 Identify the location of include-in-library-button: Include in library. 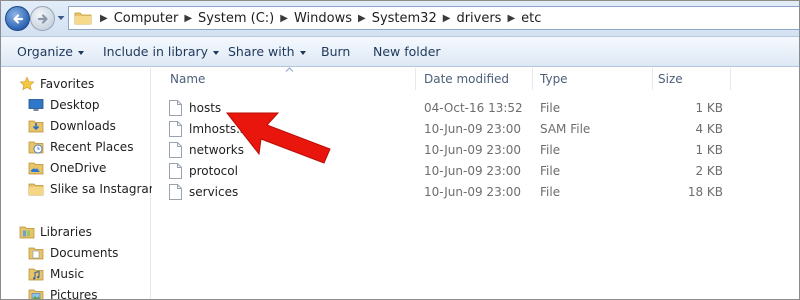
(161, 51).